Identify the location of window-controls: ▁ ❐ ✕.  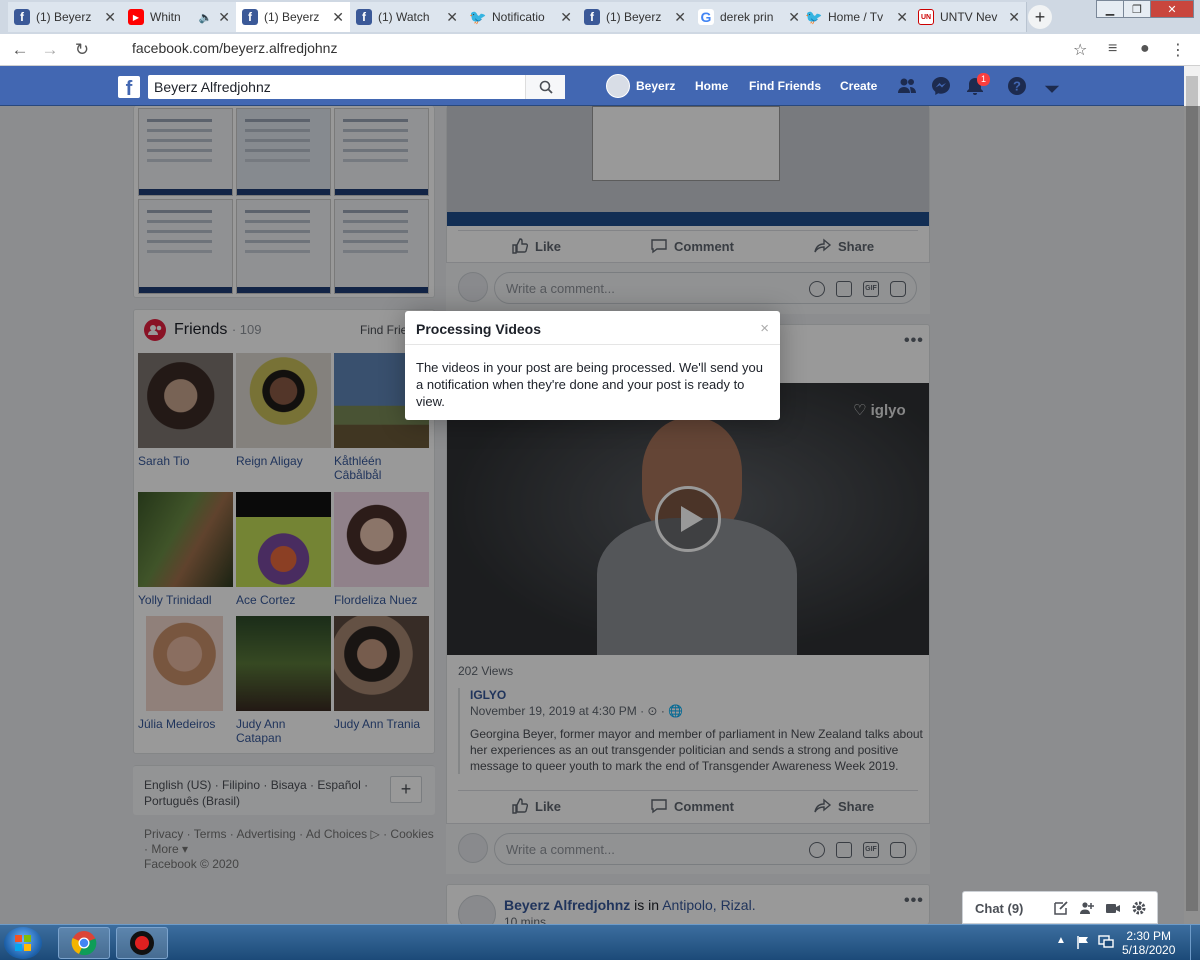
(1145, 10).